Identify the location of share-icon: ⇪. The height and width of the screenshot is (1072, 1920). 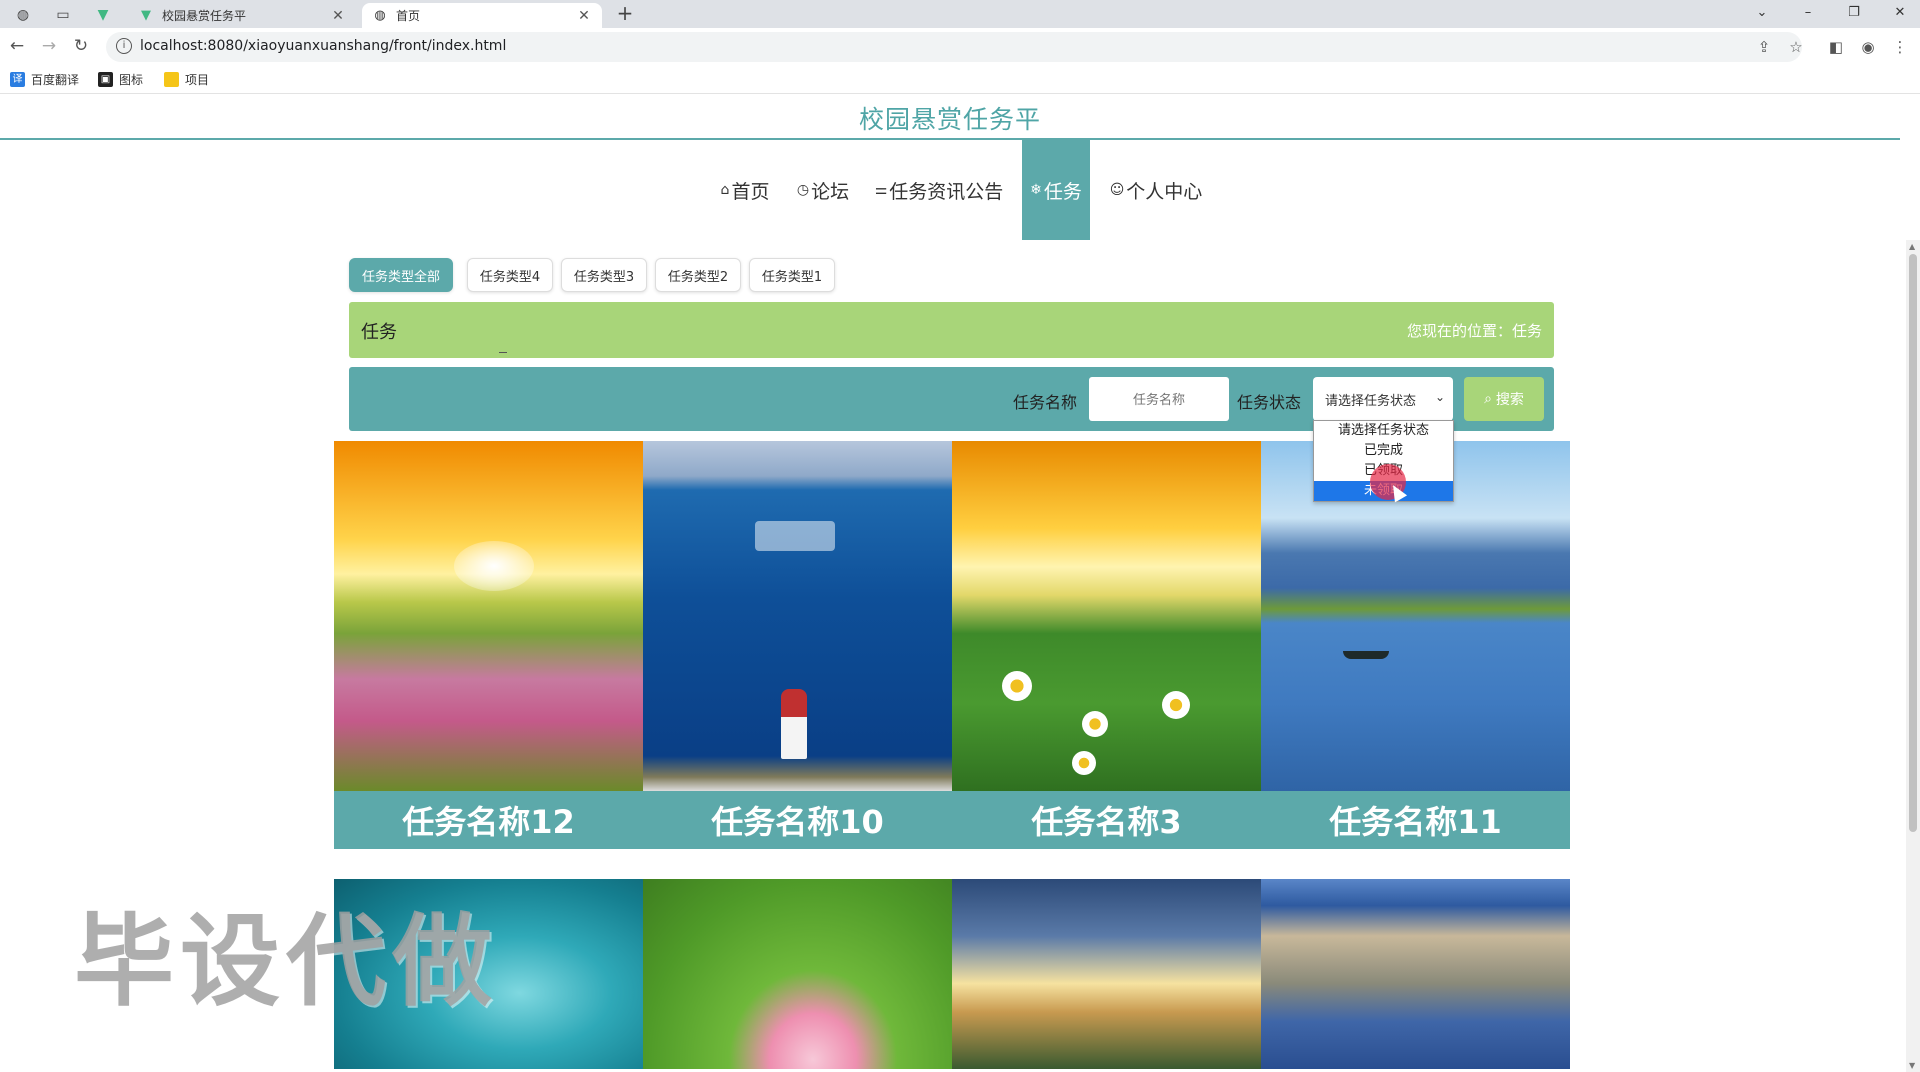
(1764, 47).